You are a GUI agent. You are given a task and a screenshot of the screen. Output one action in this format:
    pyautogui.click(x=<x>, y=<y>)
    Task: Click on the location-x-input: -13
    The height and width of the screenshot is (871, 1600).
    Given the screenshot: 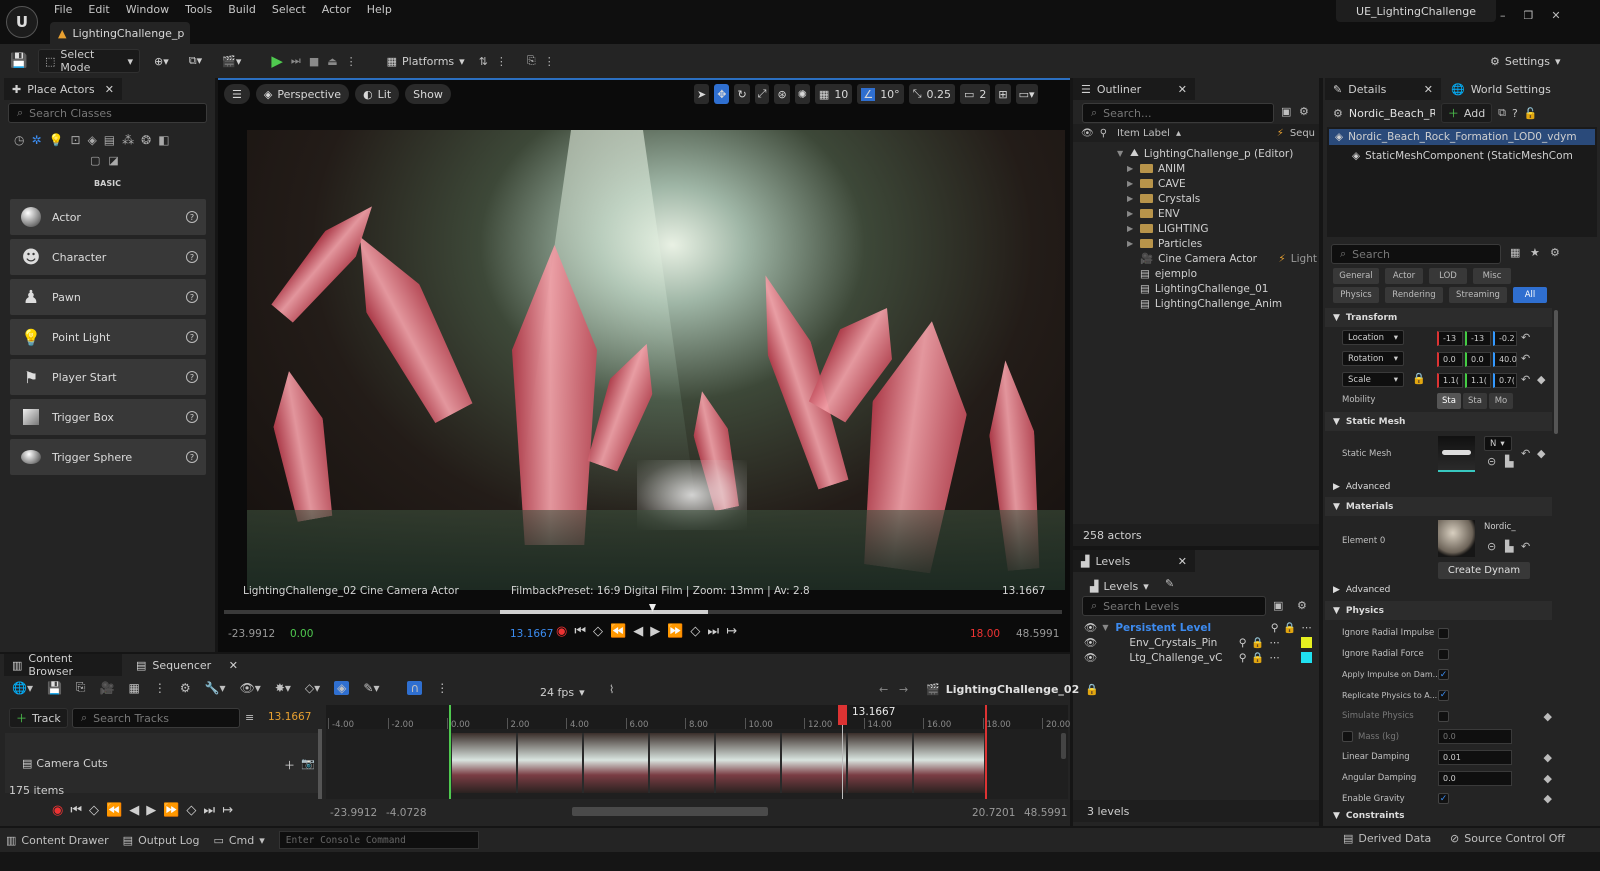 What is the action you would take?
    pyautogui.click(x=1450, y=338)
    